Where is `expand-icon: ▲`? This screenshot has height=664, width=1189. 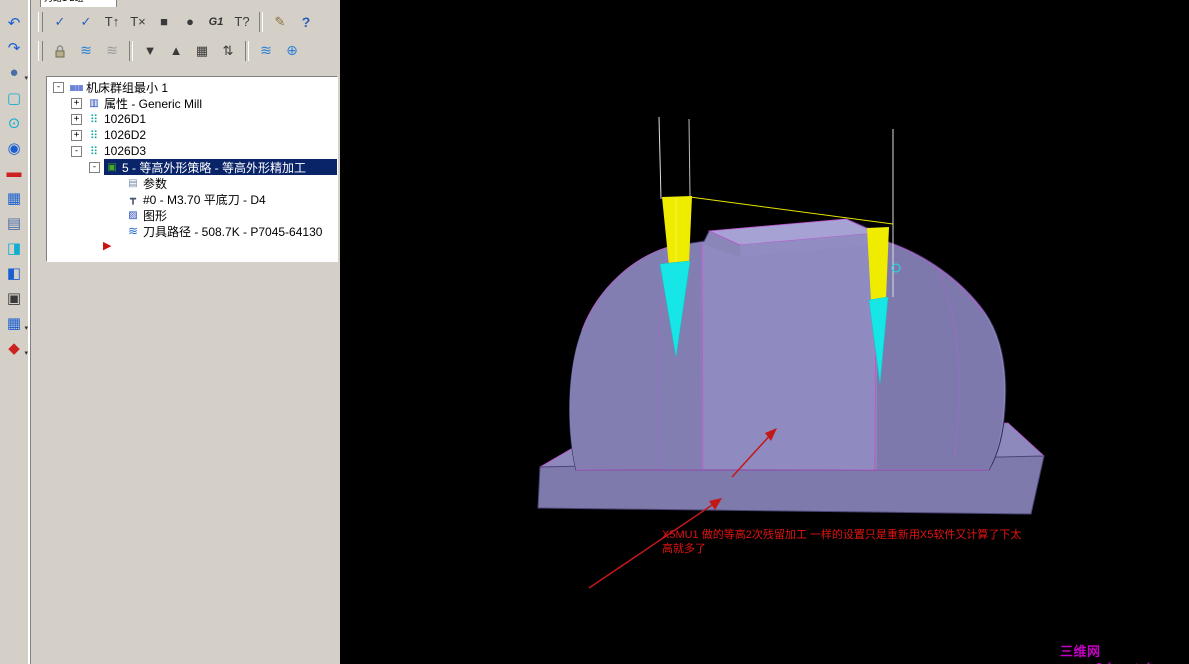
expand-icon: ▲ is located at coordinates (176, 50).